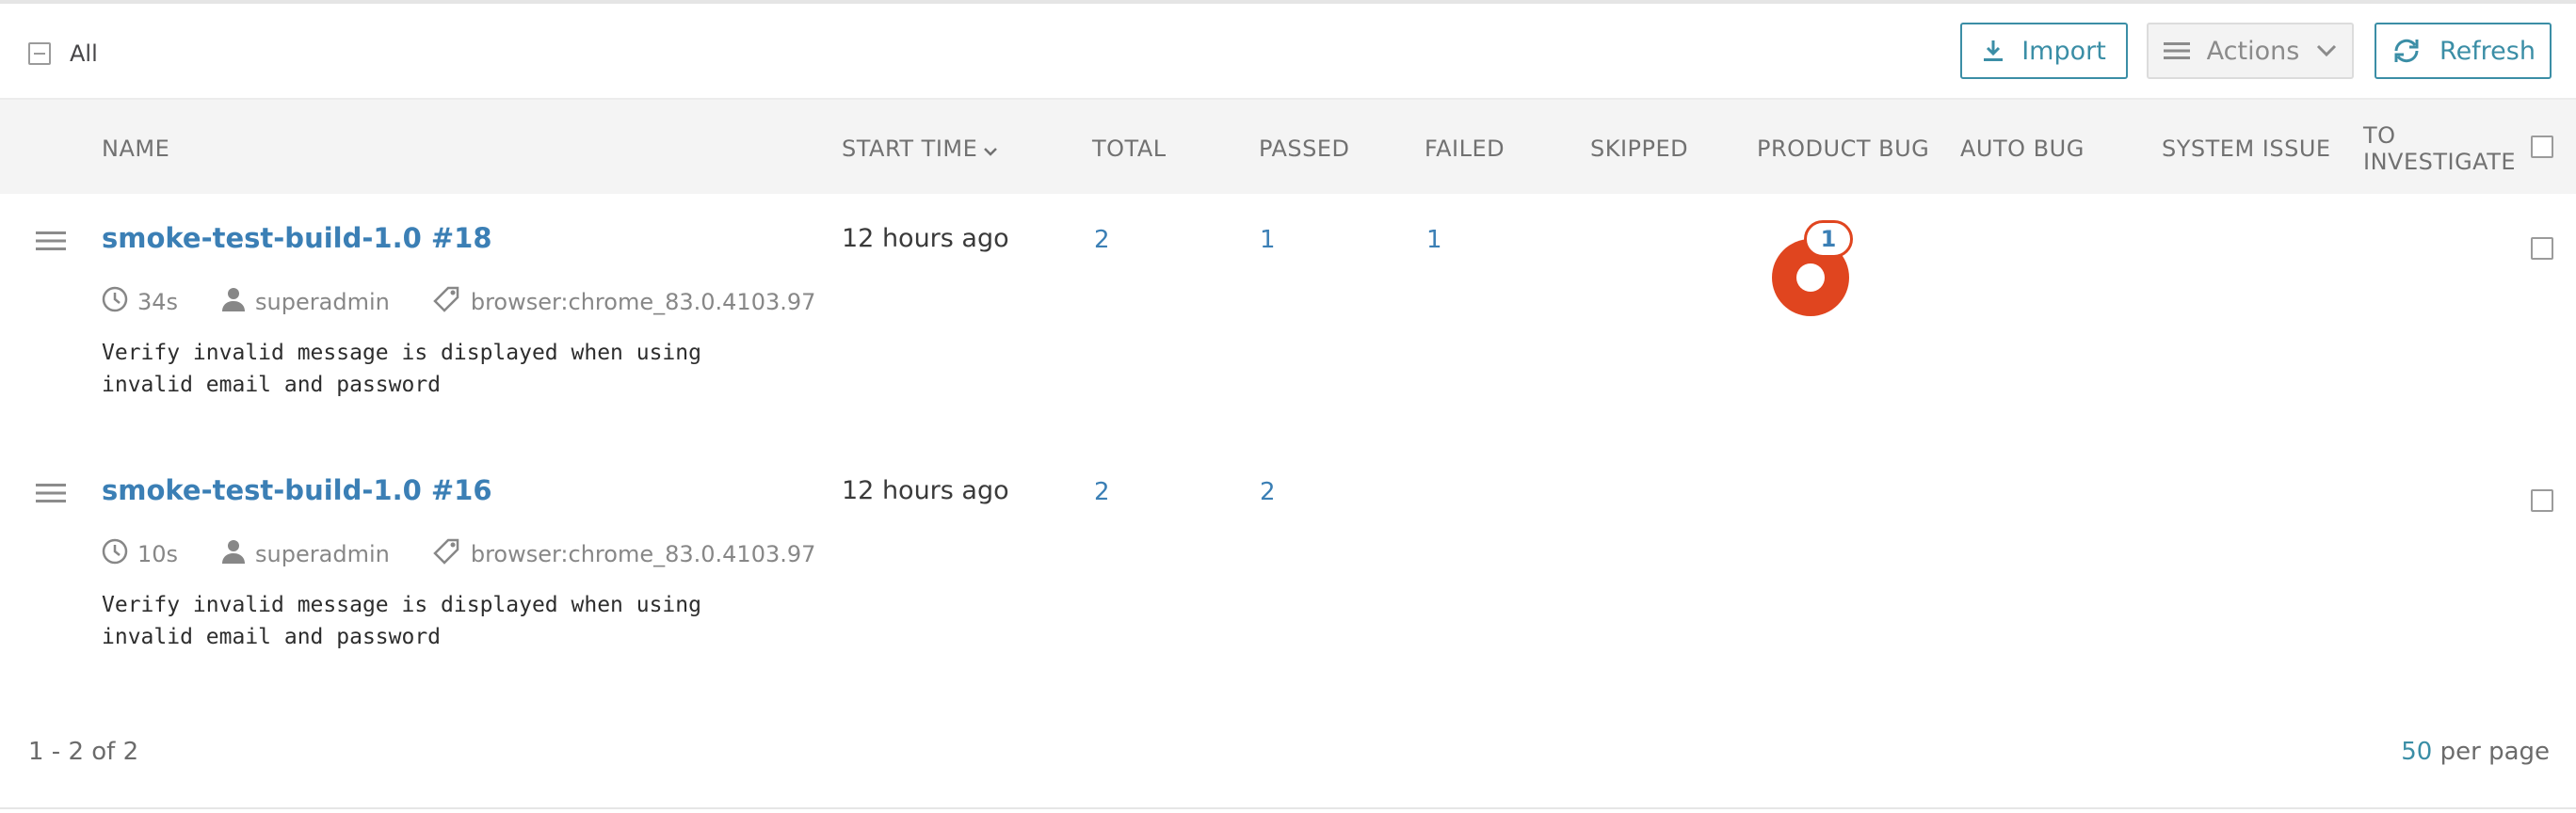 Image resolution: width=2576 pixels, height=813 pixels. I want to click on import-label: Import, so click(2063, 51).